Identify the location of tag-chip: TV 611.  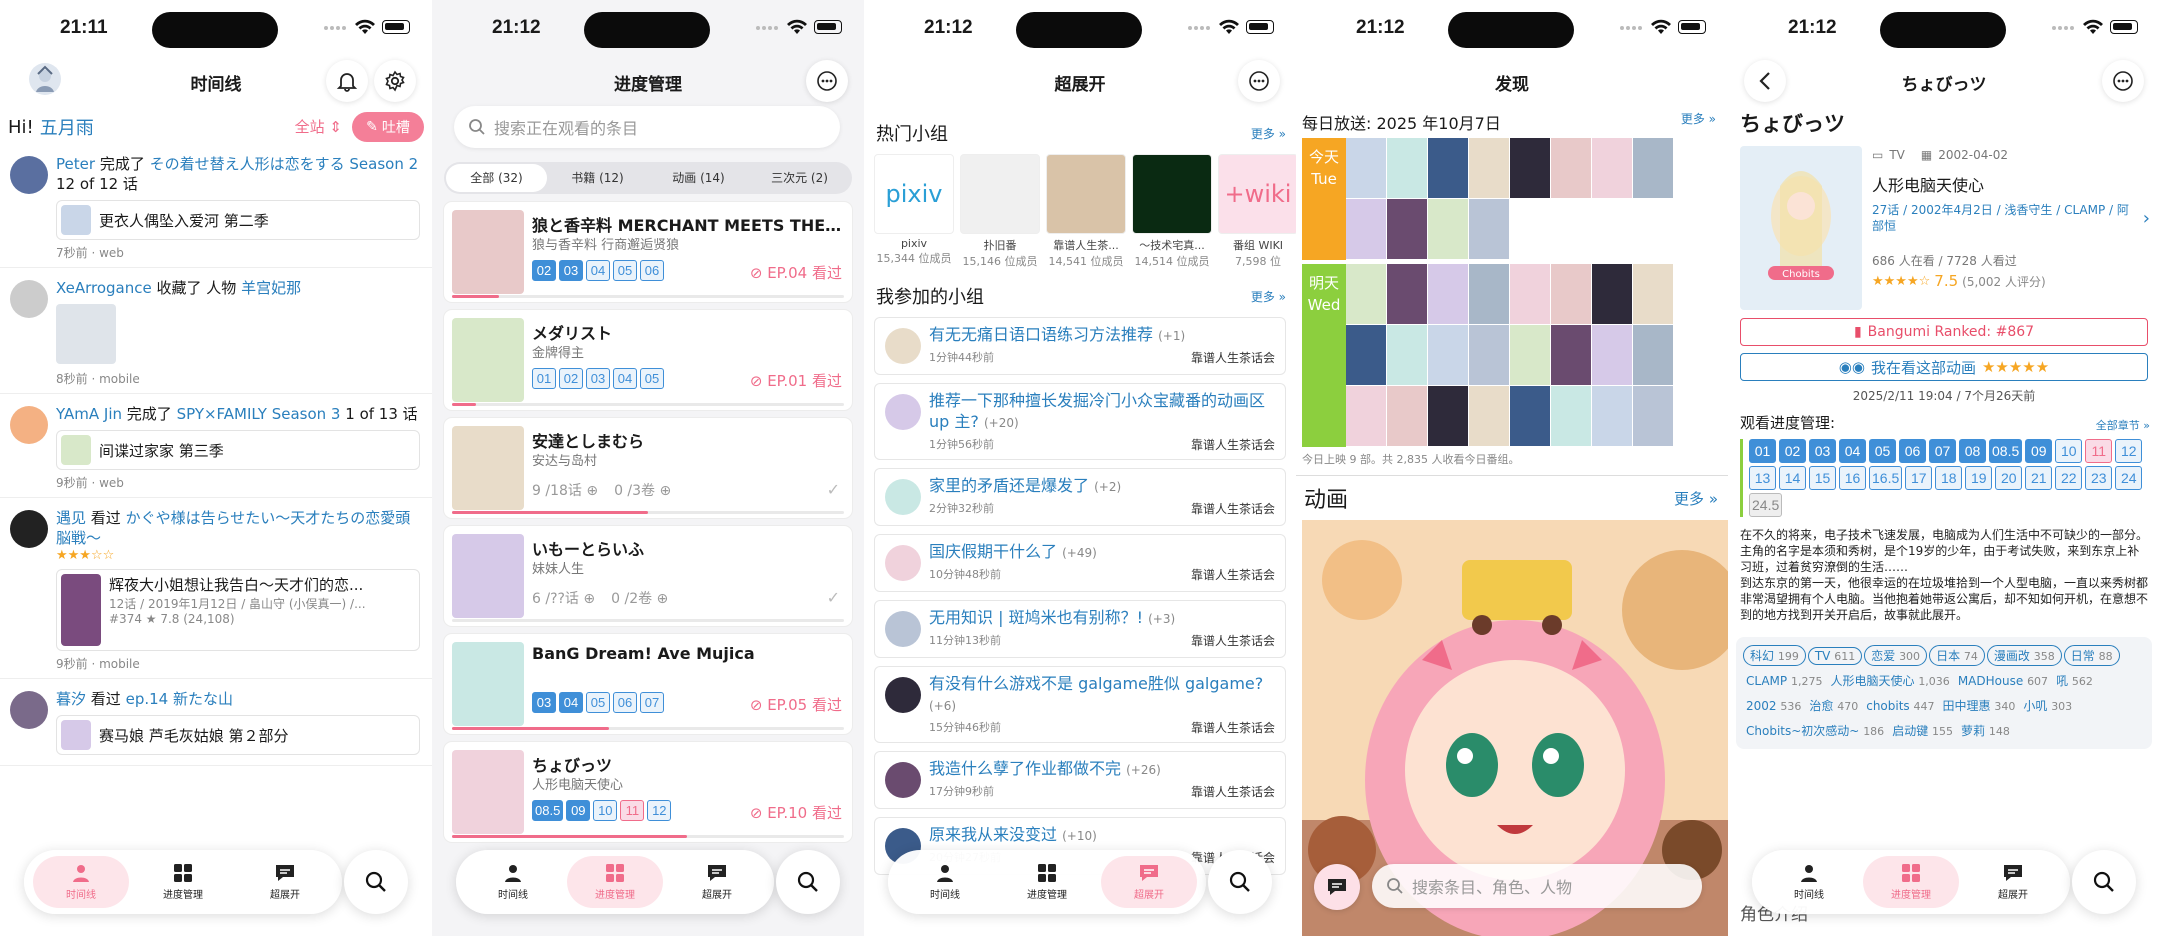
(1835, 656).